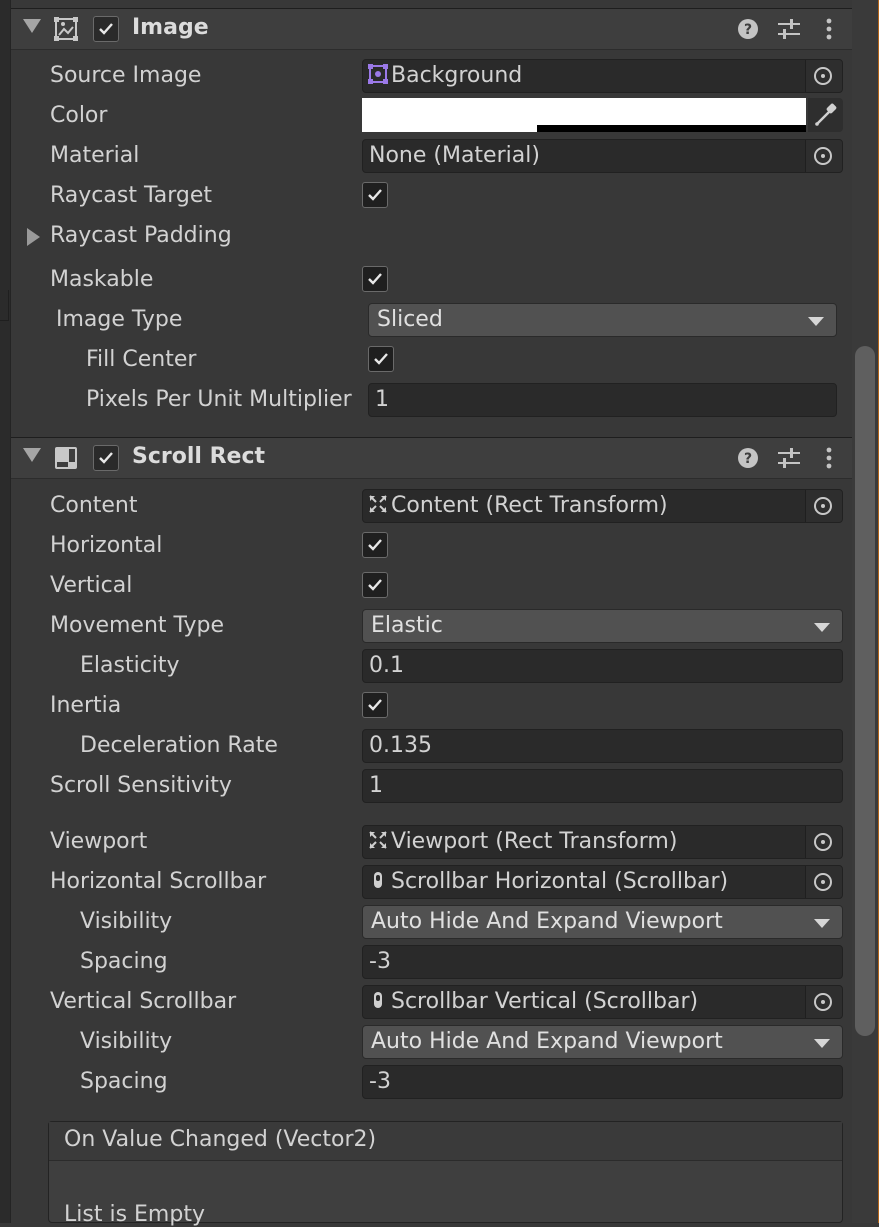 The image size is (879, 1227). I want to click on image-type-value: Sliced, so click(410, 319).